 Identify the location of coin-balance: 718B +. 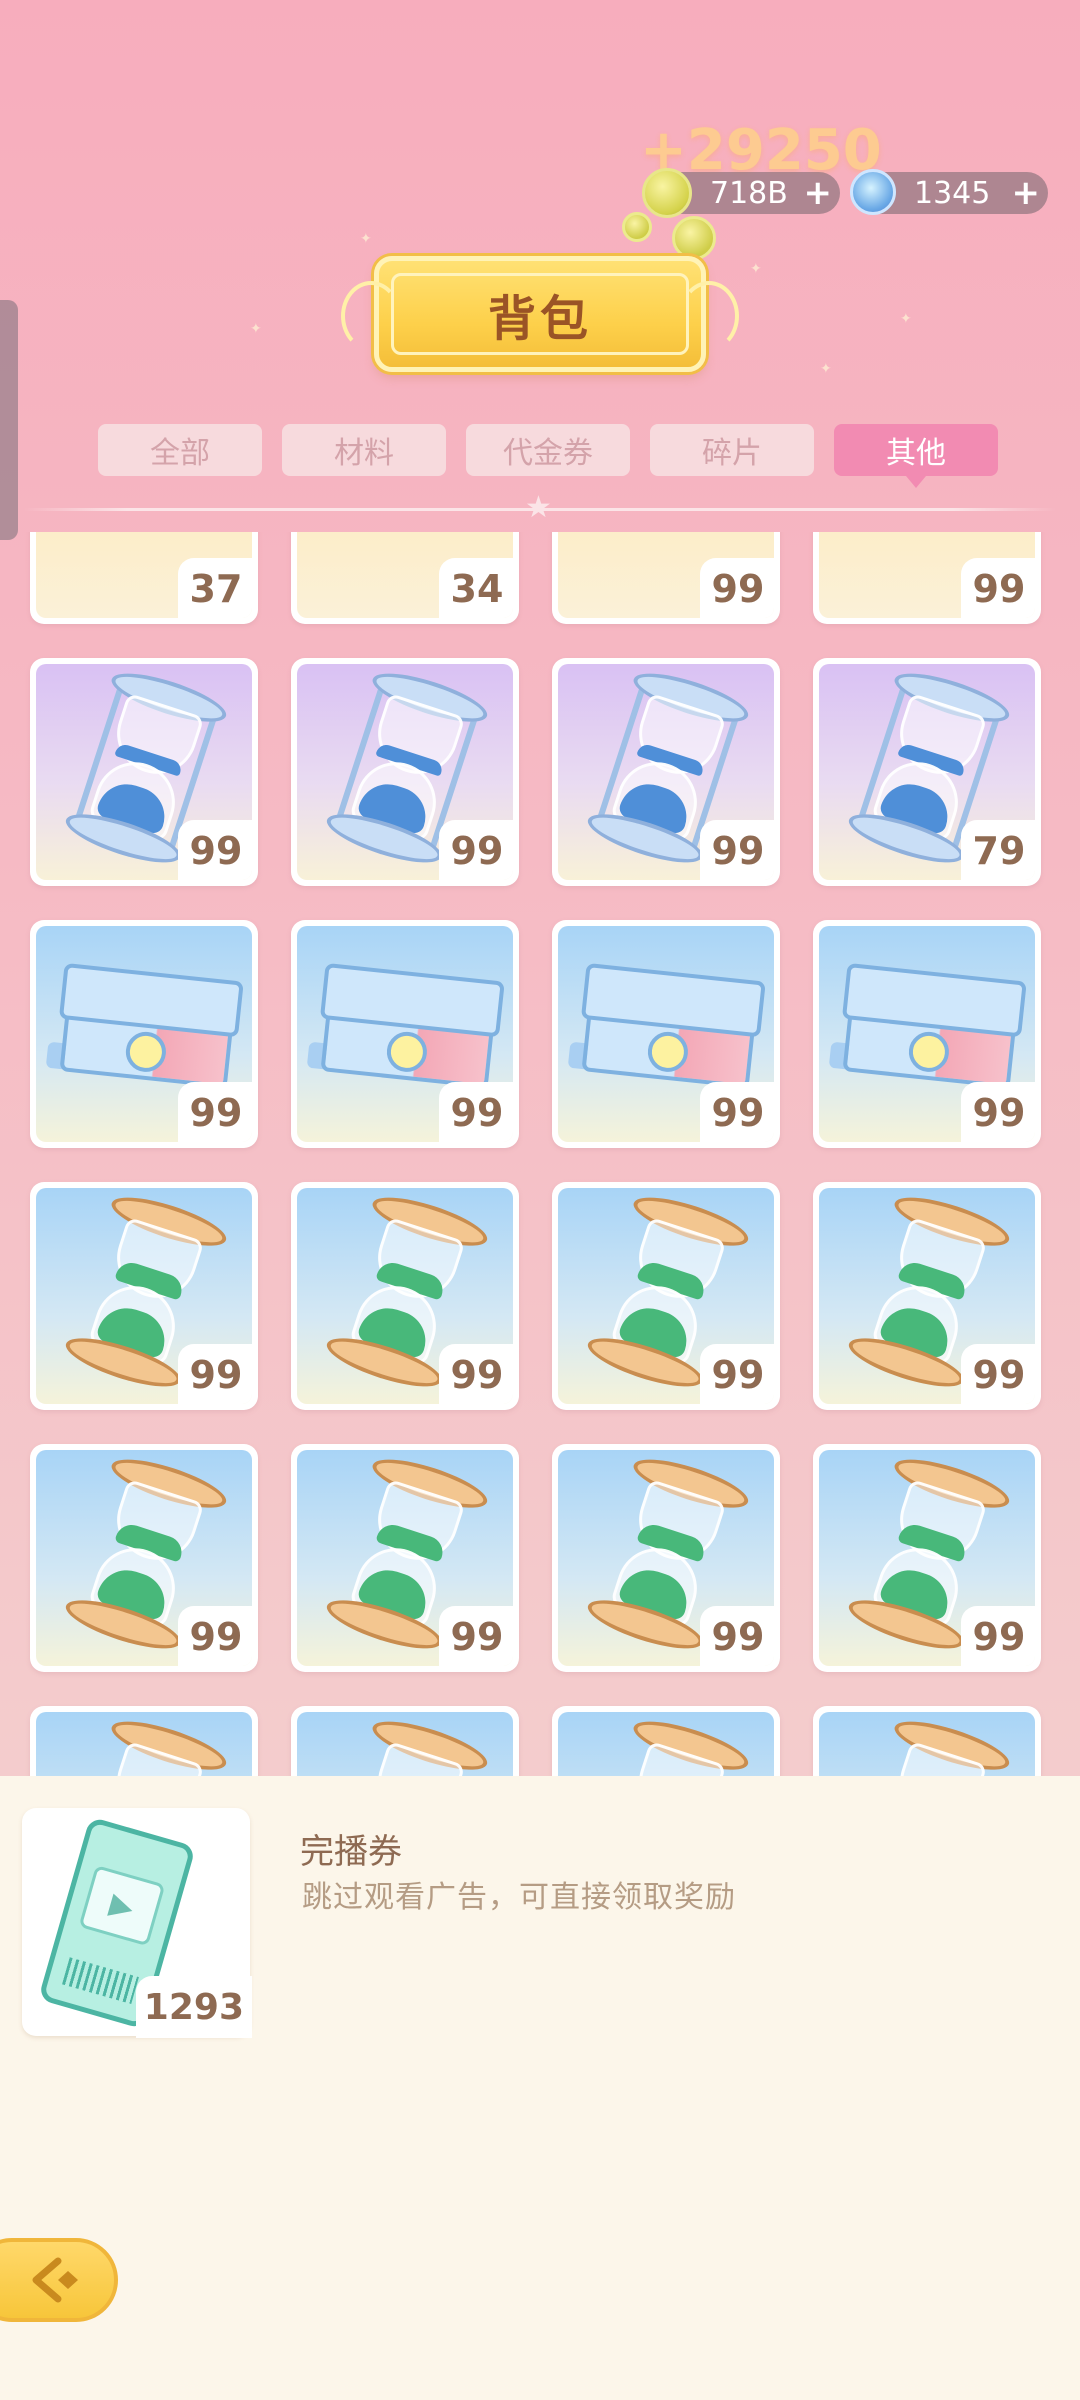
(741, 193).